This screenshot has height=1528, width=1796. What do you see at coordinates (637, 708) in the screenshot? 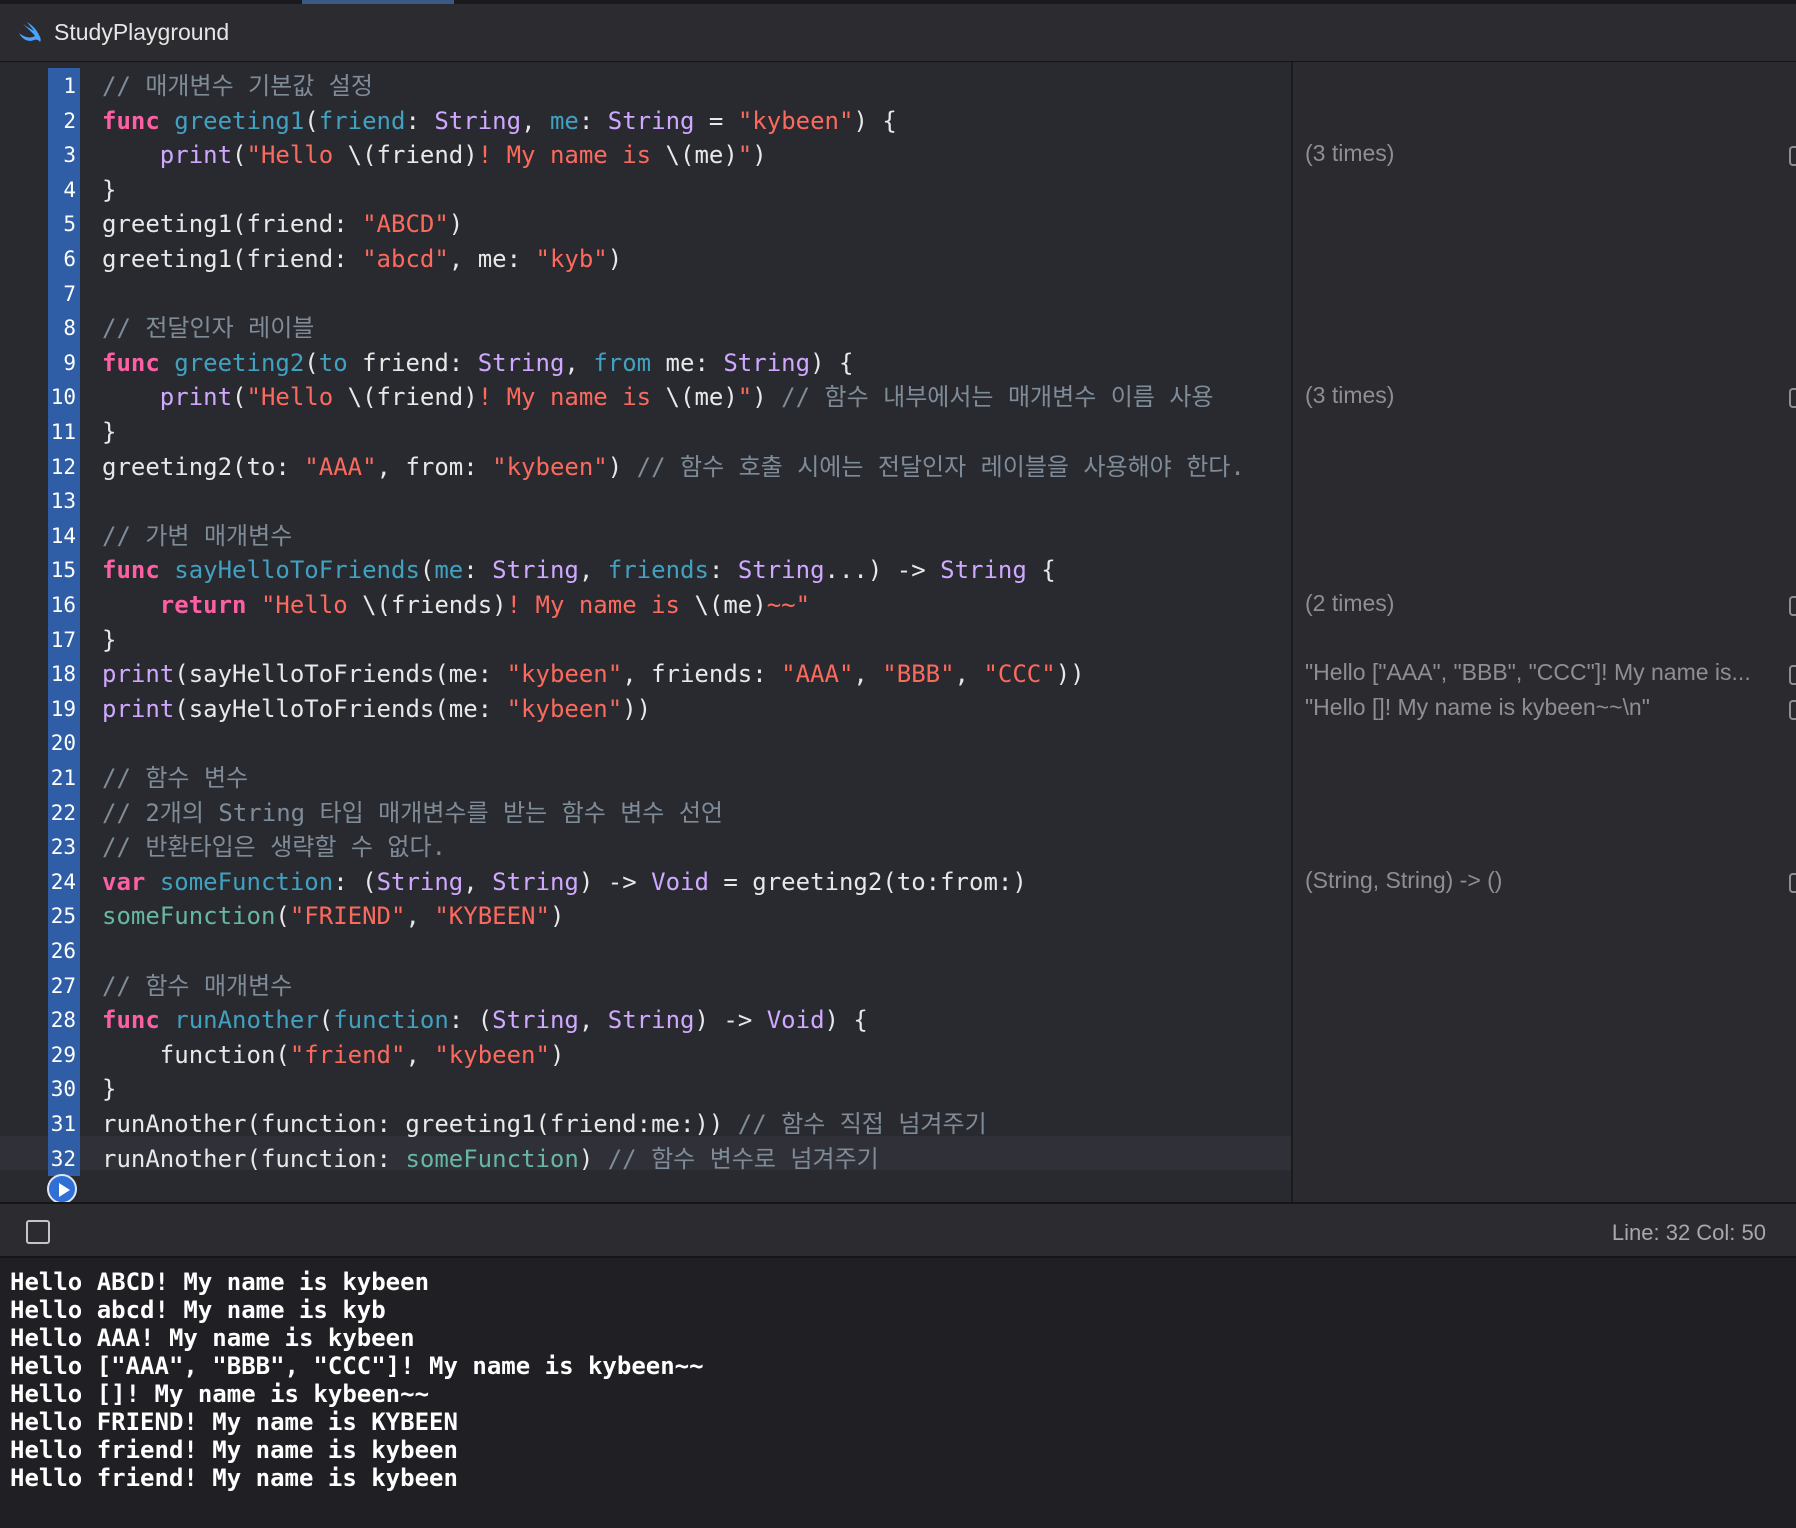
I see `code-text: ))` at bounding box center [637, 708].